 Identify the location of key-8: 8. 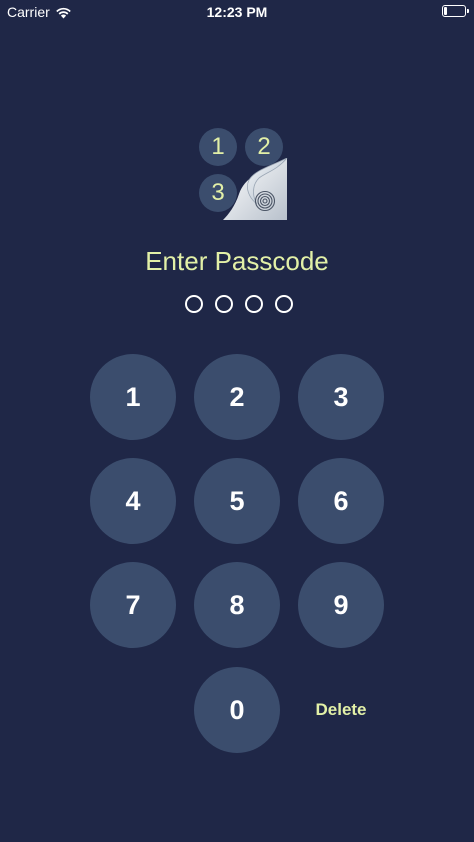
(237, 605).